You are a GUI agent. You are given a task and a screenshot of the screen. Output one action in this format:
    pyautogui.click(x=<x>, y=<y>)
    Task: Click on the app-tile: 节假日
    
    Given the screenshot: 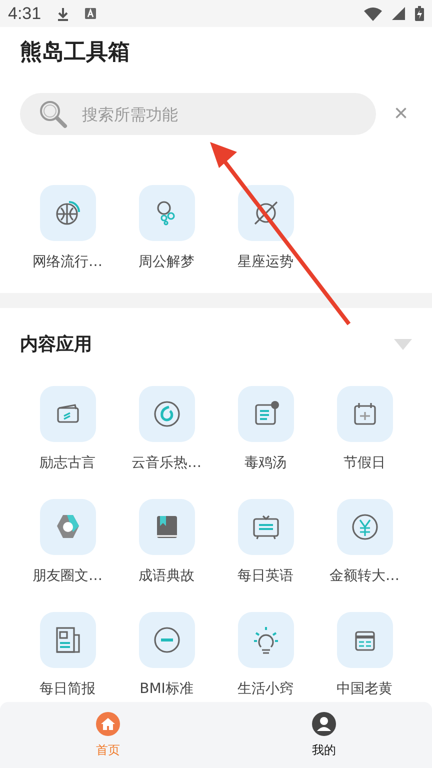 What is the action you would take?
    pyautogui.click(x=364, y=429)
    